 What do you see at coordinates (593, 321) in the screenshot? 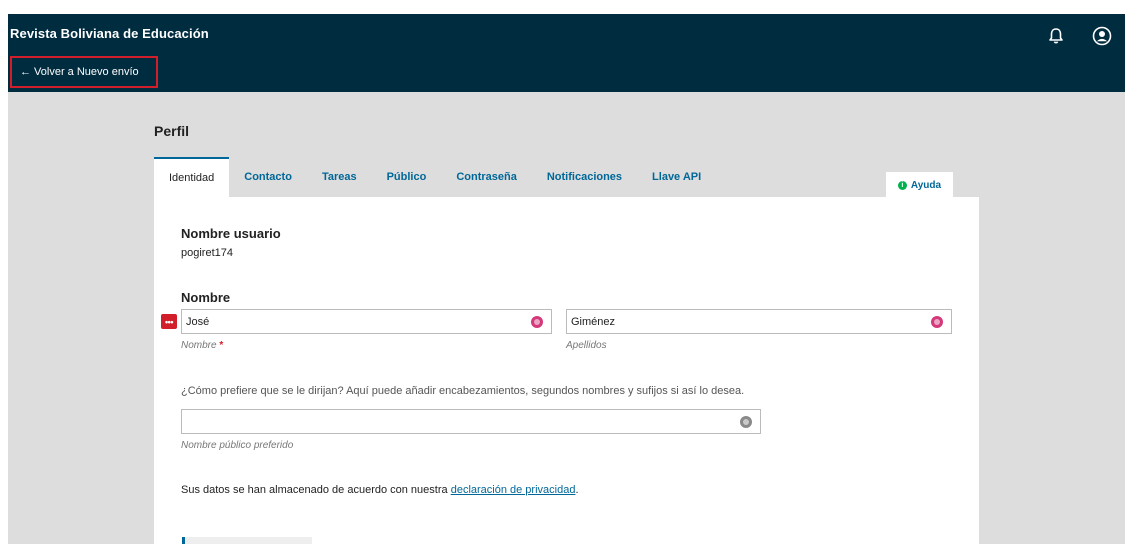
I see `family-name-value: Giménez` at bounding box center [593, 321].